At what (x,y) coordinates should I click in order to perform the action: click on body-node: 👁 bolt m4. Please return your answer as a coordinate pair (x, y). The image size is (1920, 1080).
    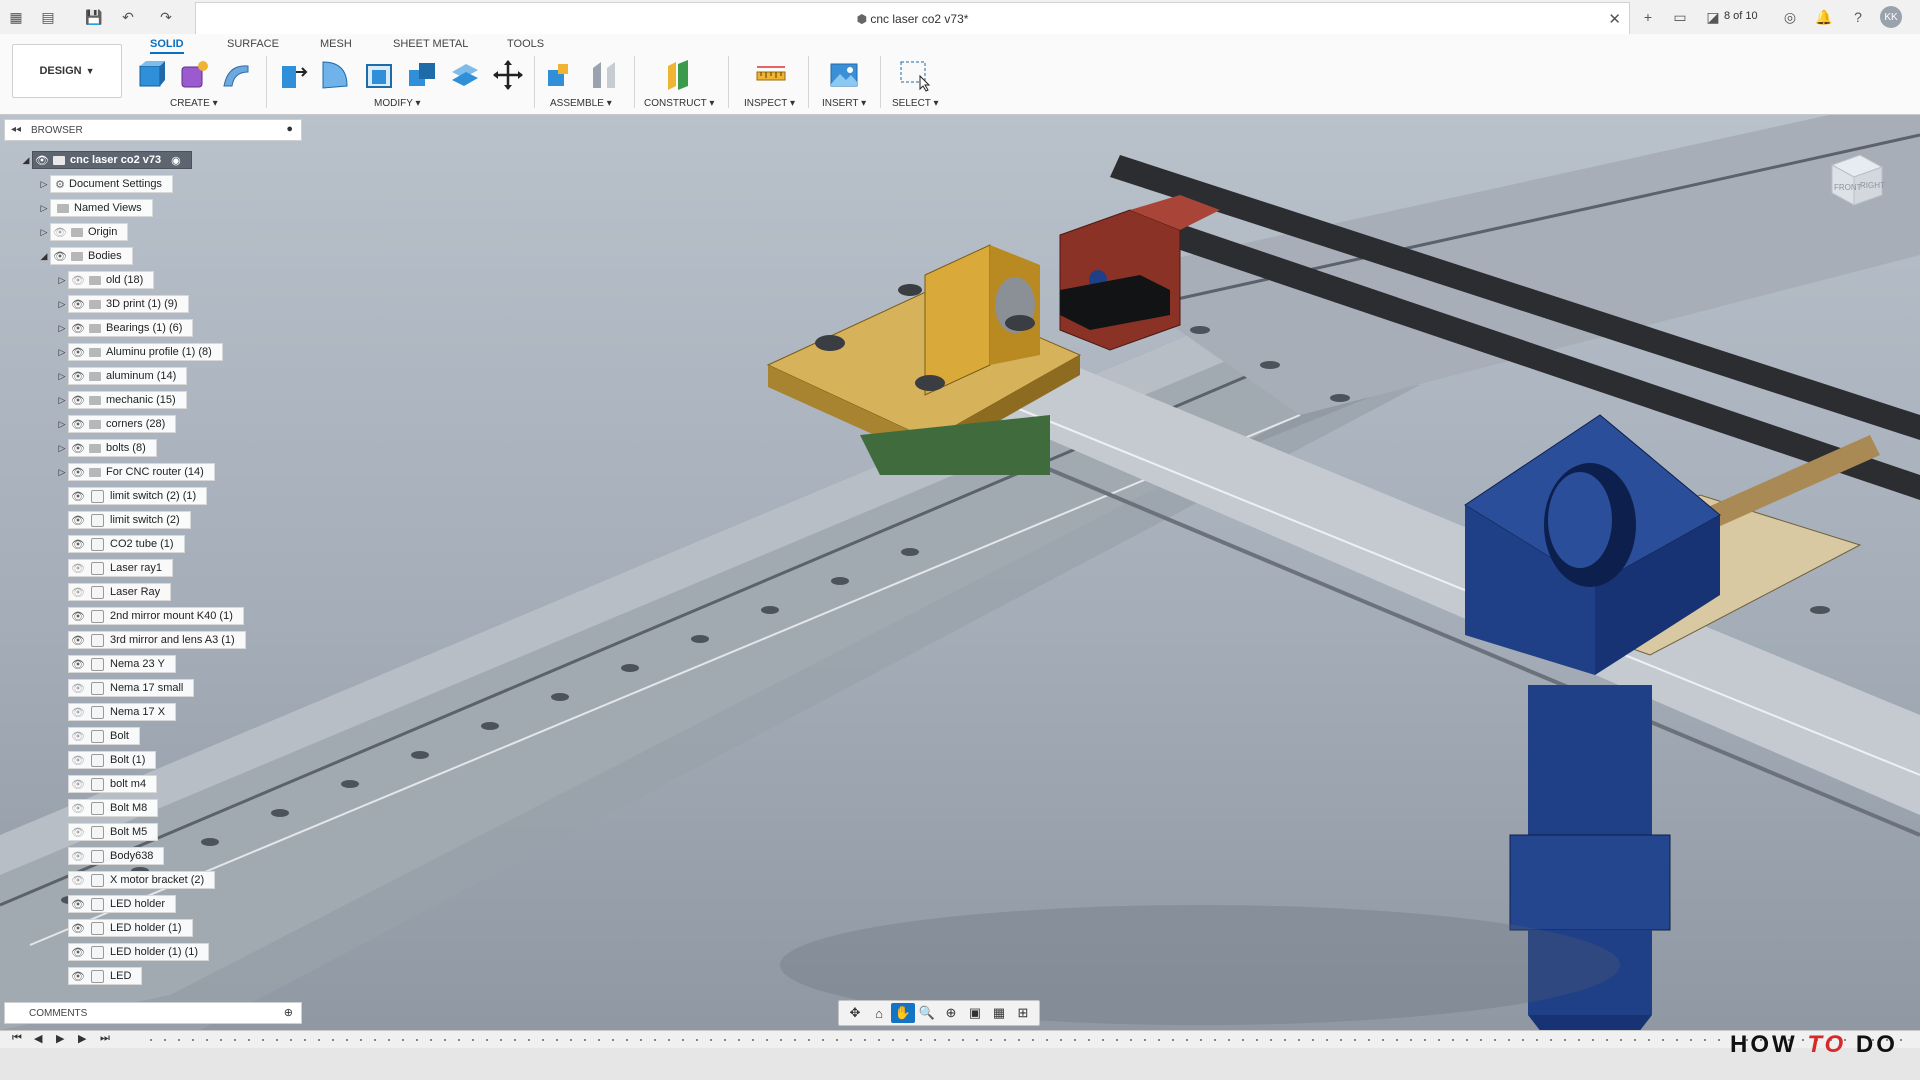
    Looking at the image, I should click on (113, 784).